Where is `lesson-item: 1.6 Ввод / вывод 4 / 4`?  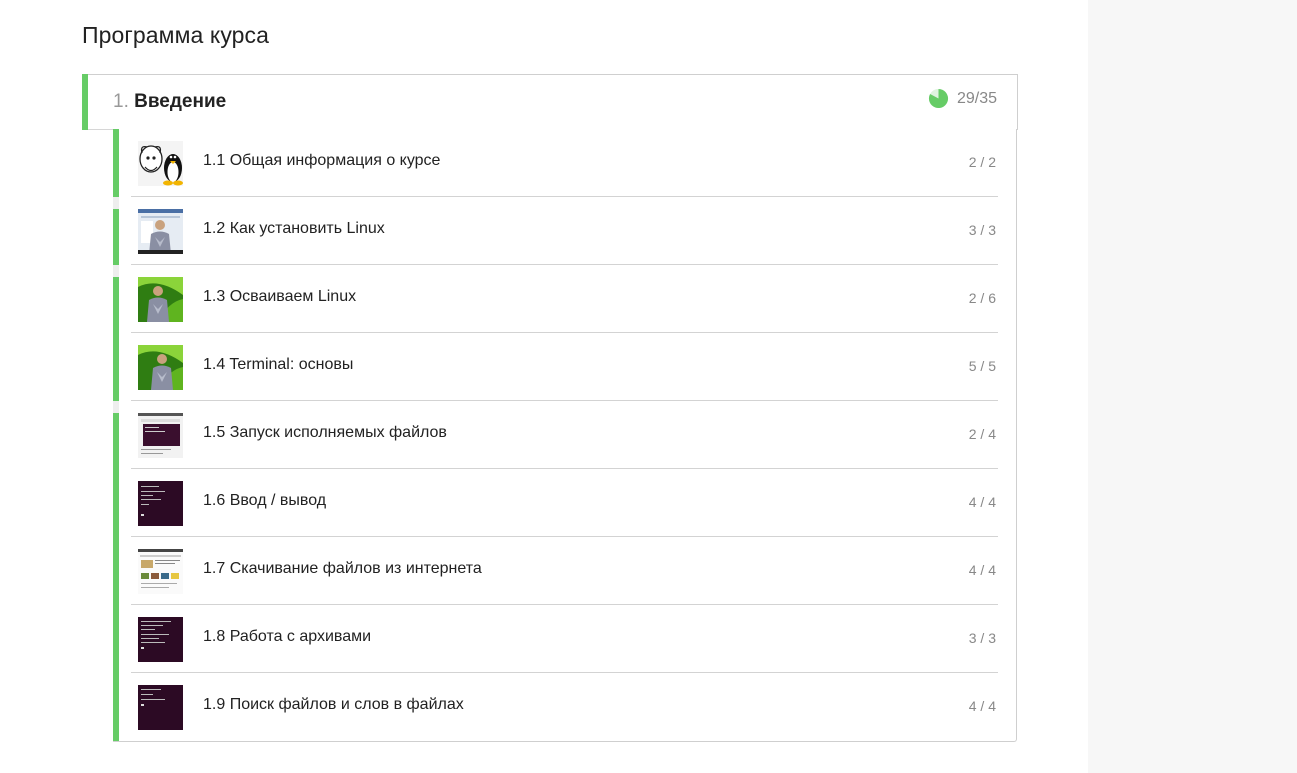 lesson-item: 1.6 Ввод / вывод 4 / 4 is located at coordinates (564, 503).